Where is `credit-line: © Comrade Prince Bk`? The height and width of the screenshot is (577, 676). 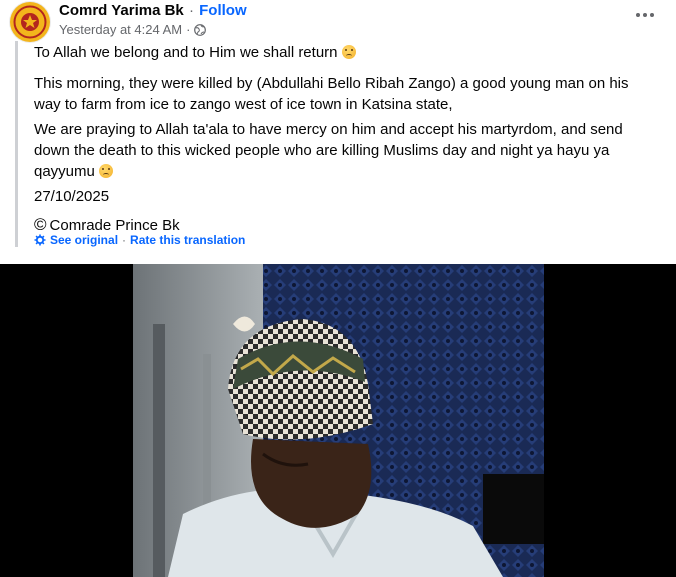
credit-line: © Comrade Prince Bk is located at coordinates (107, 225).